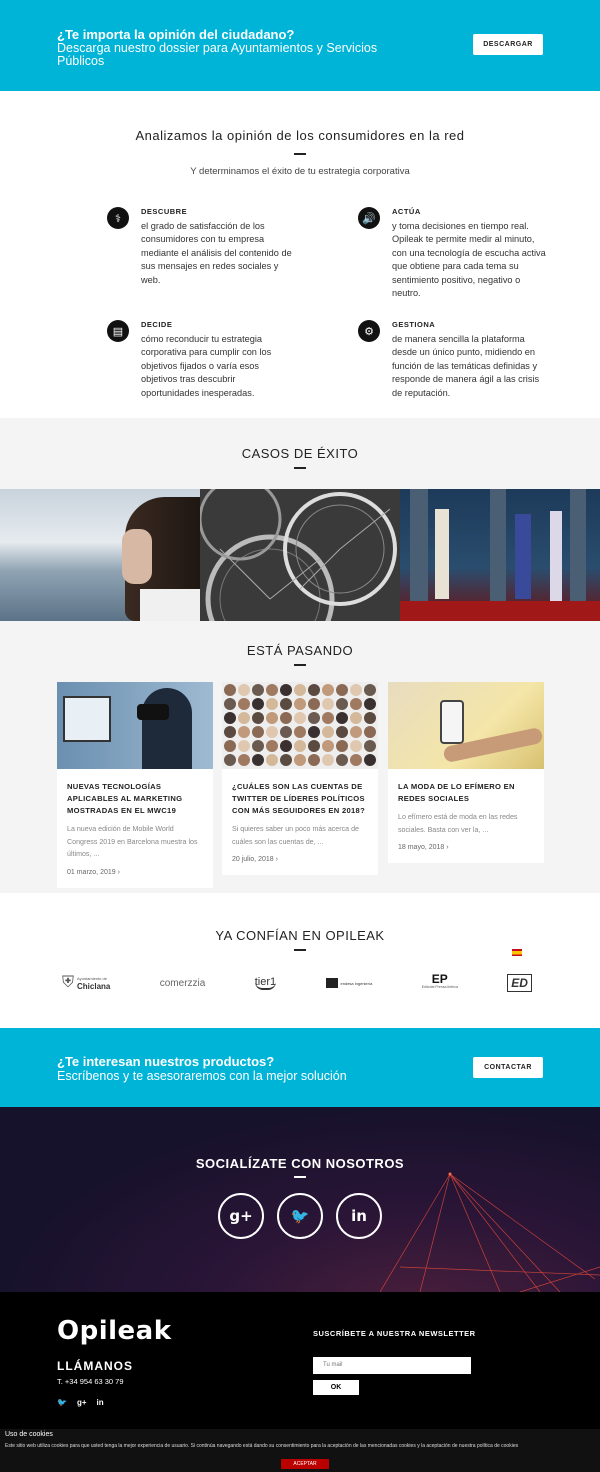 The image size is (600, 1472). I want to click on logo-tier1: tier1, so click(265, 983).